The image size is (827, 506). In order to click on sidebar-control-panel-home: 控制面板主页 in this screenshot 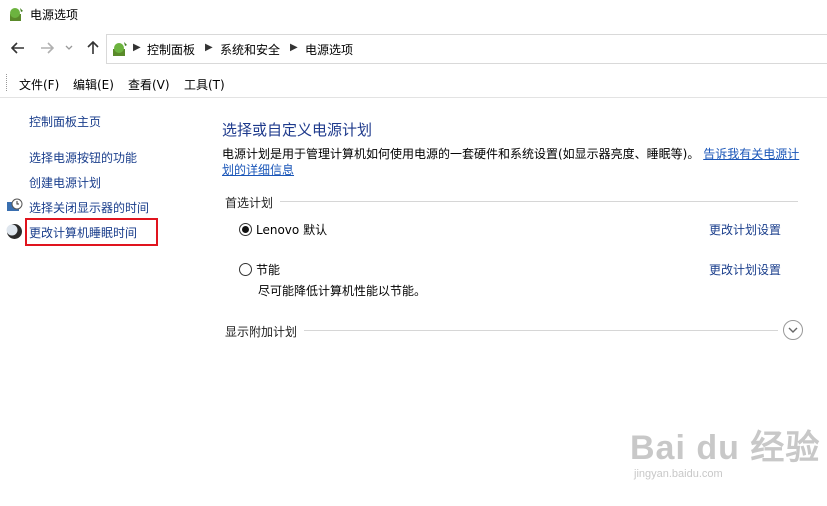, I will do `click(65, 121)`.